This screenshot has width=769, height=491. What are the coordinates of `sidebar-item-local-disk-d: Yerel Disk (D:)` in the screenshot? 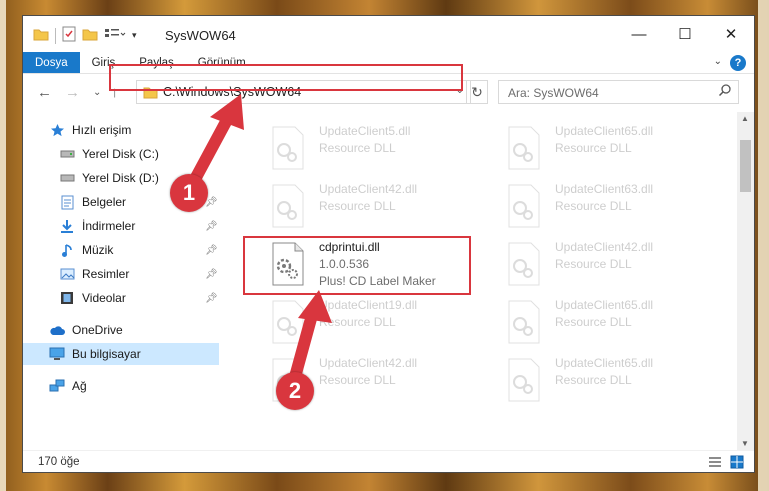 It's located at (109, 178).